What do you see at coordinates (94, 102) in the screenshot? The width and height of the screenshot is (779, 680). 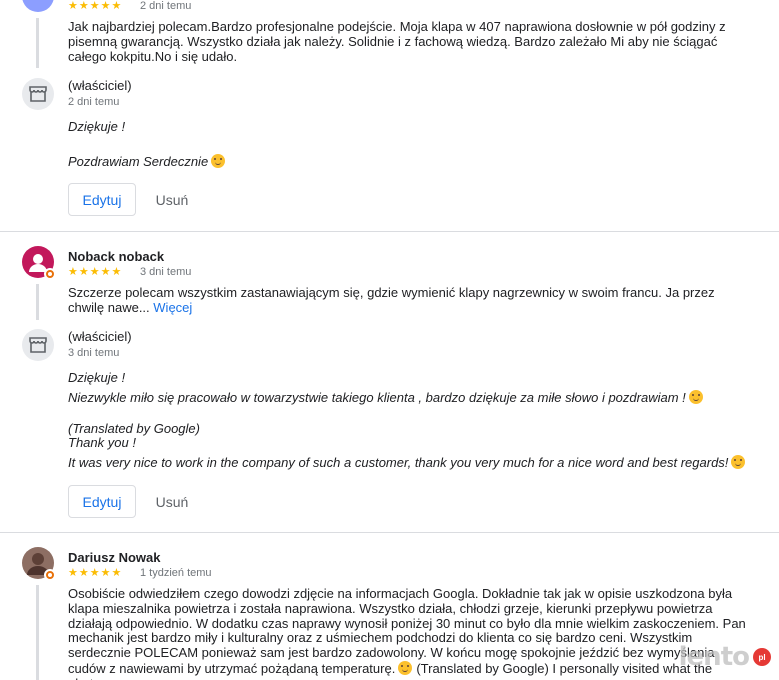 I see `owner-reply-date: 2 dni temu` at bounding box center [94, 102].